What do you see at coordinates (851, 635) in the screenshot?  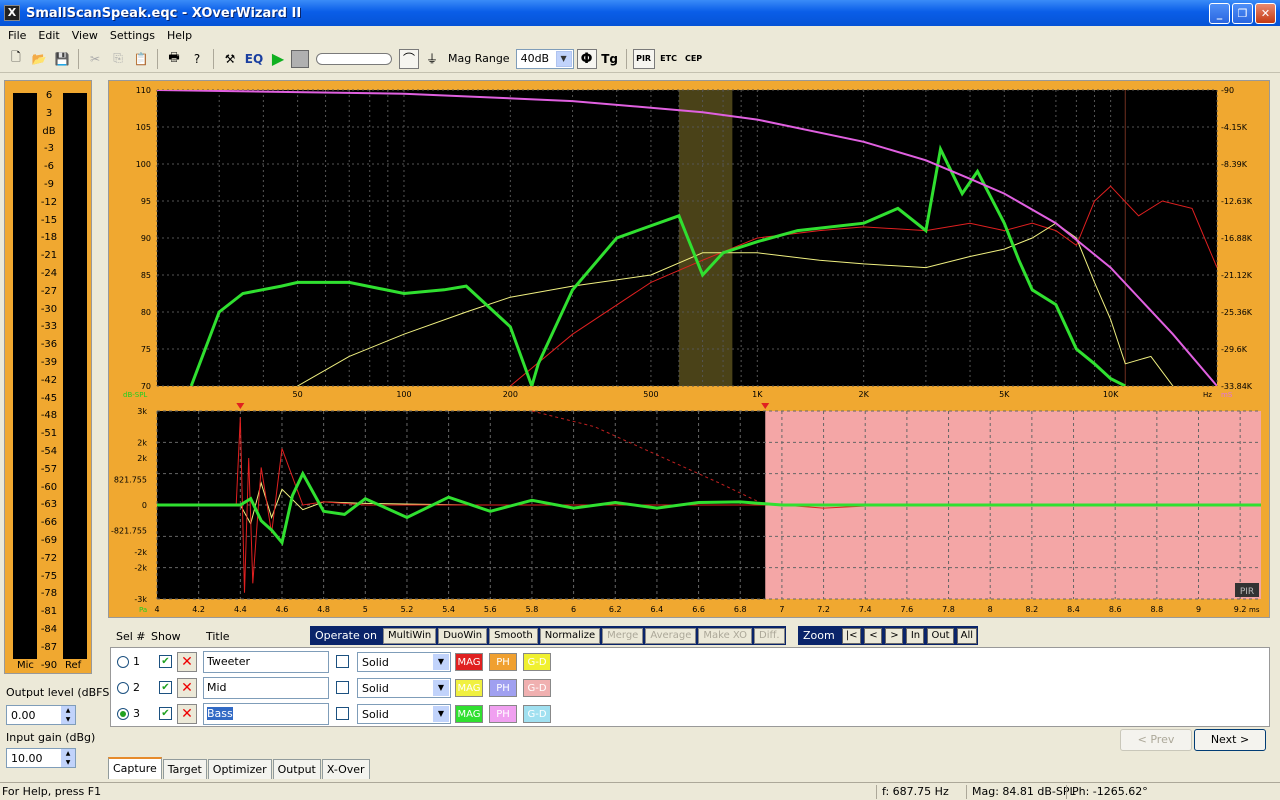 I see `zoom-first-button: |<` at bounding box center [851, 635].